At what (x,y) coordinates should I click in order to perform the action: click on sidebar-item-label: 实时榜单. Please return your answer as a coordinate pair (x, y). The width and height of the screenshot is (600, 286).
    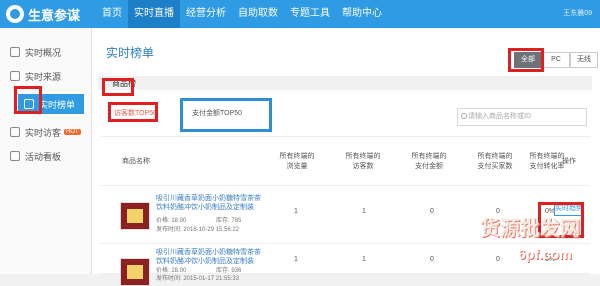
    Looking at the image, I should click on (57, 104).